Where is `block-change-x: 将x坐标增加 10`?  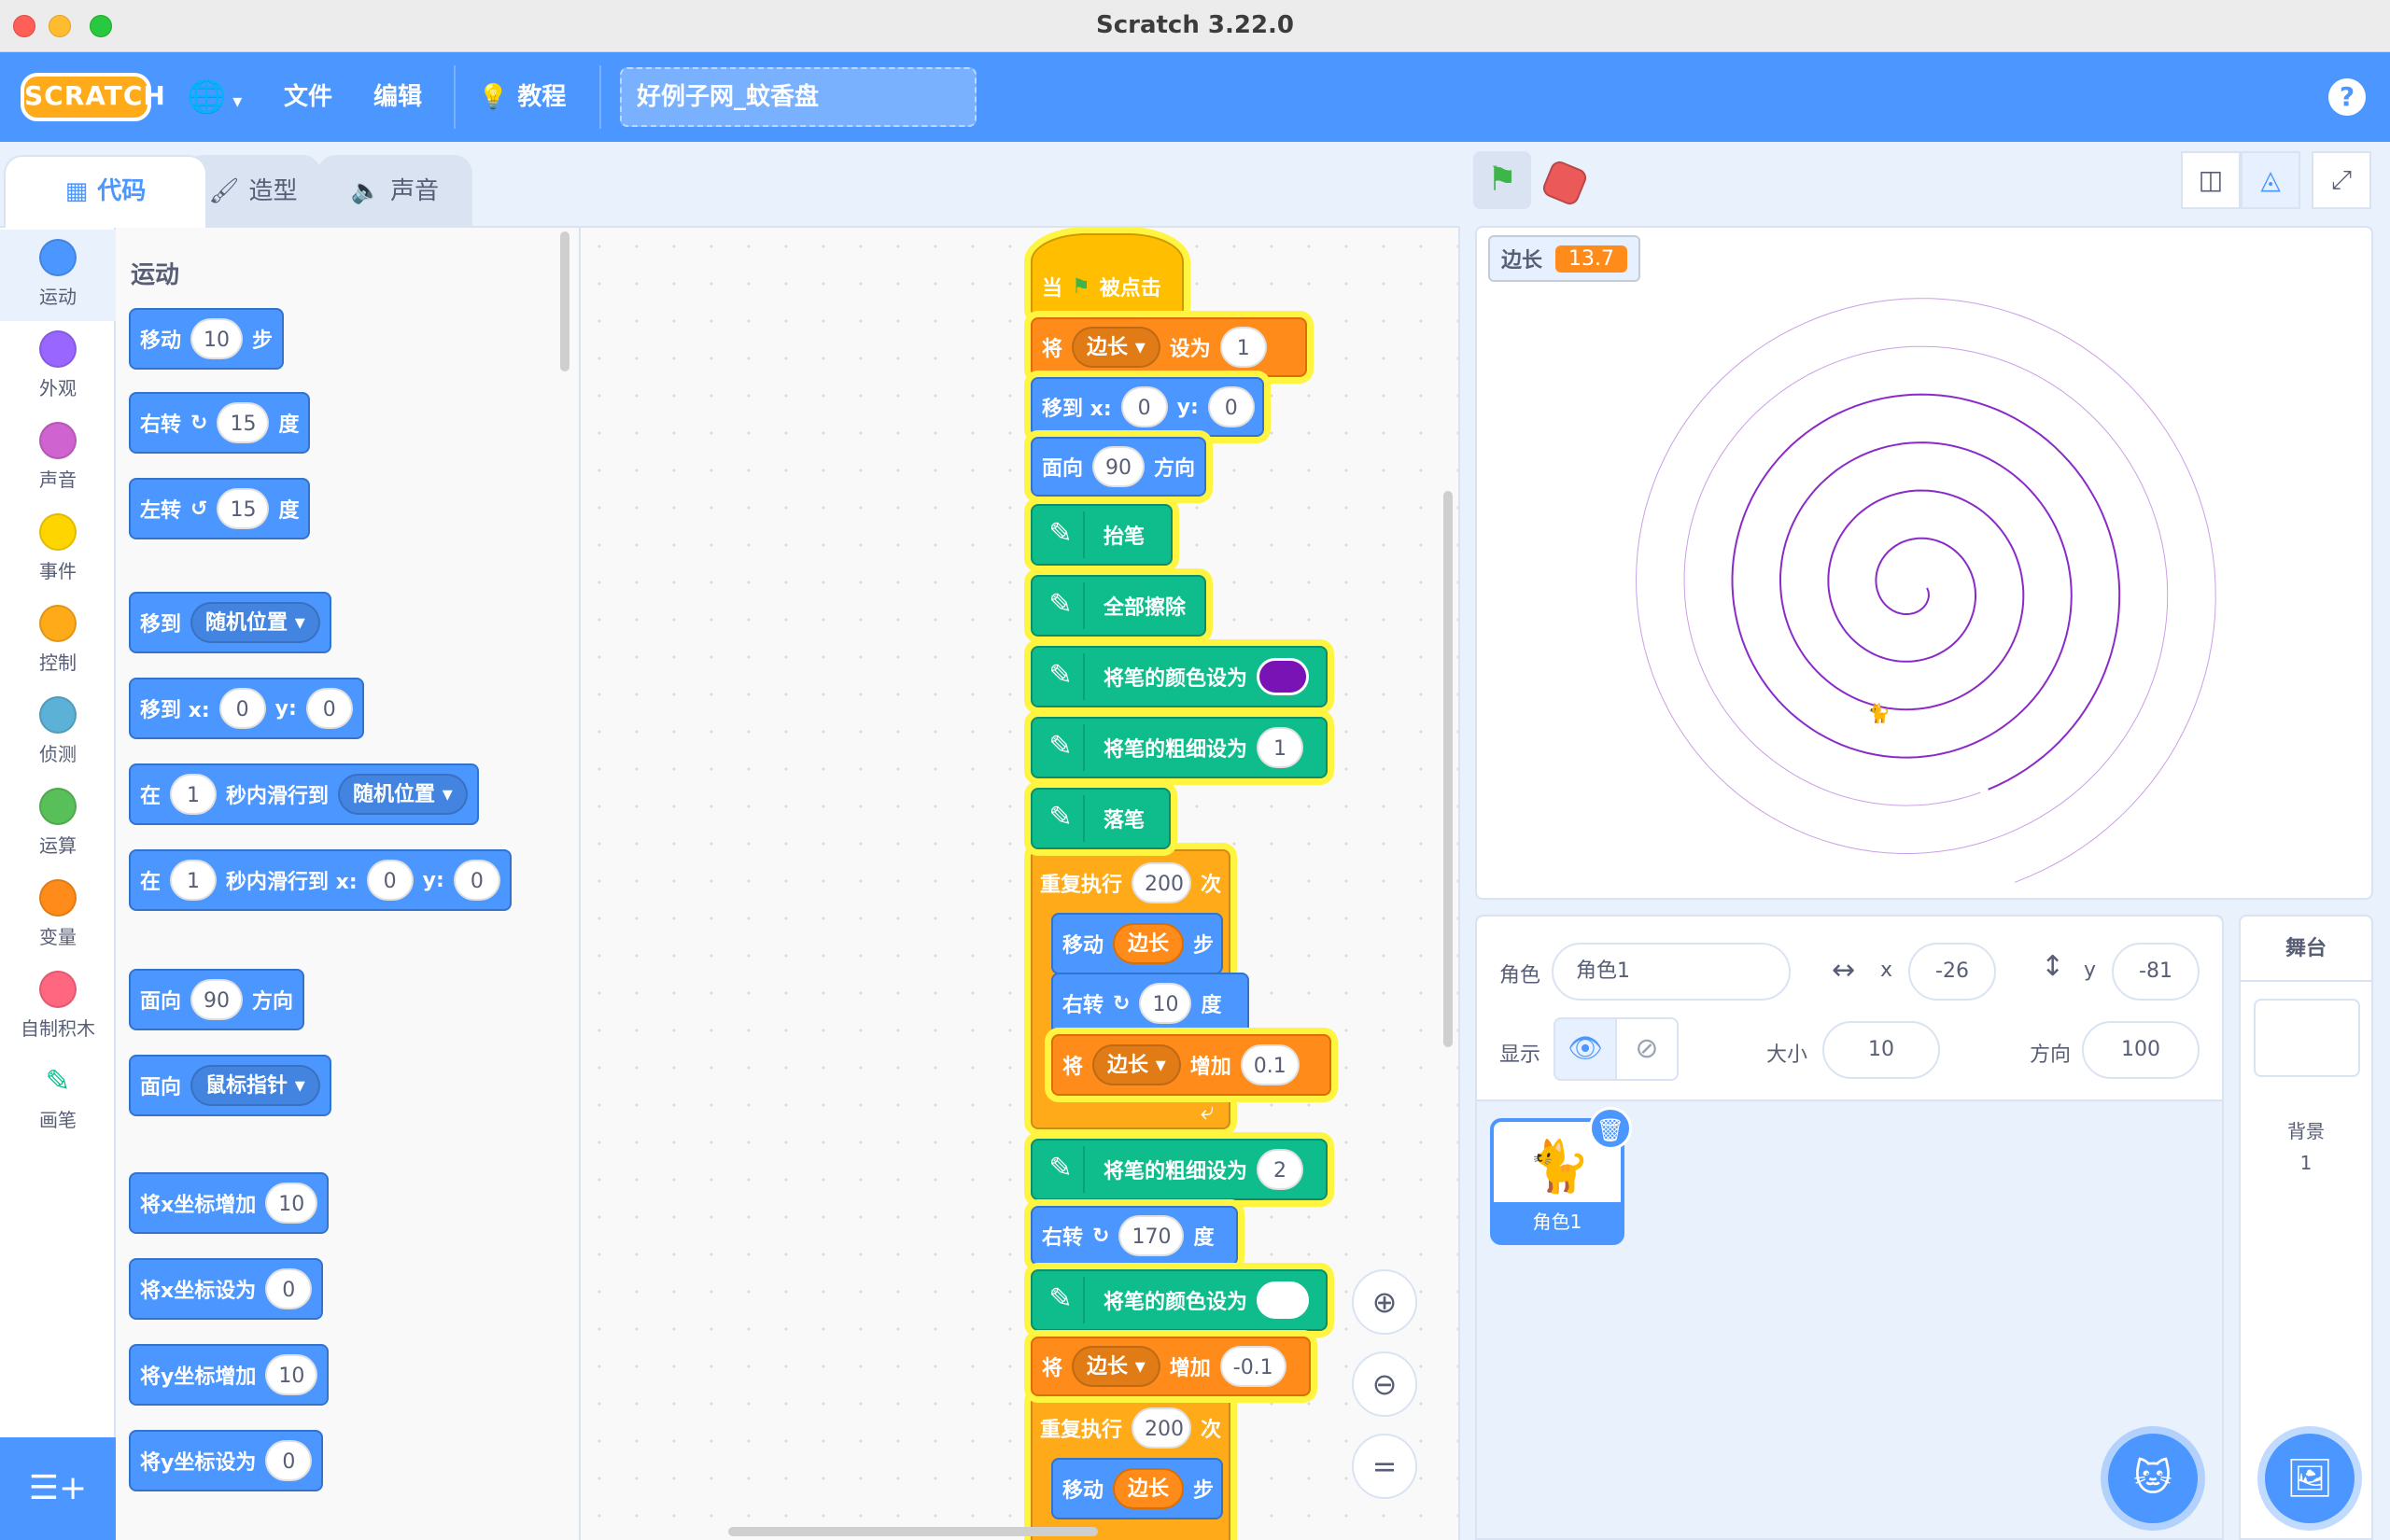 block-change-x: 将x坐标增加 10 is located at coordinates (229, 1203).